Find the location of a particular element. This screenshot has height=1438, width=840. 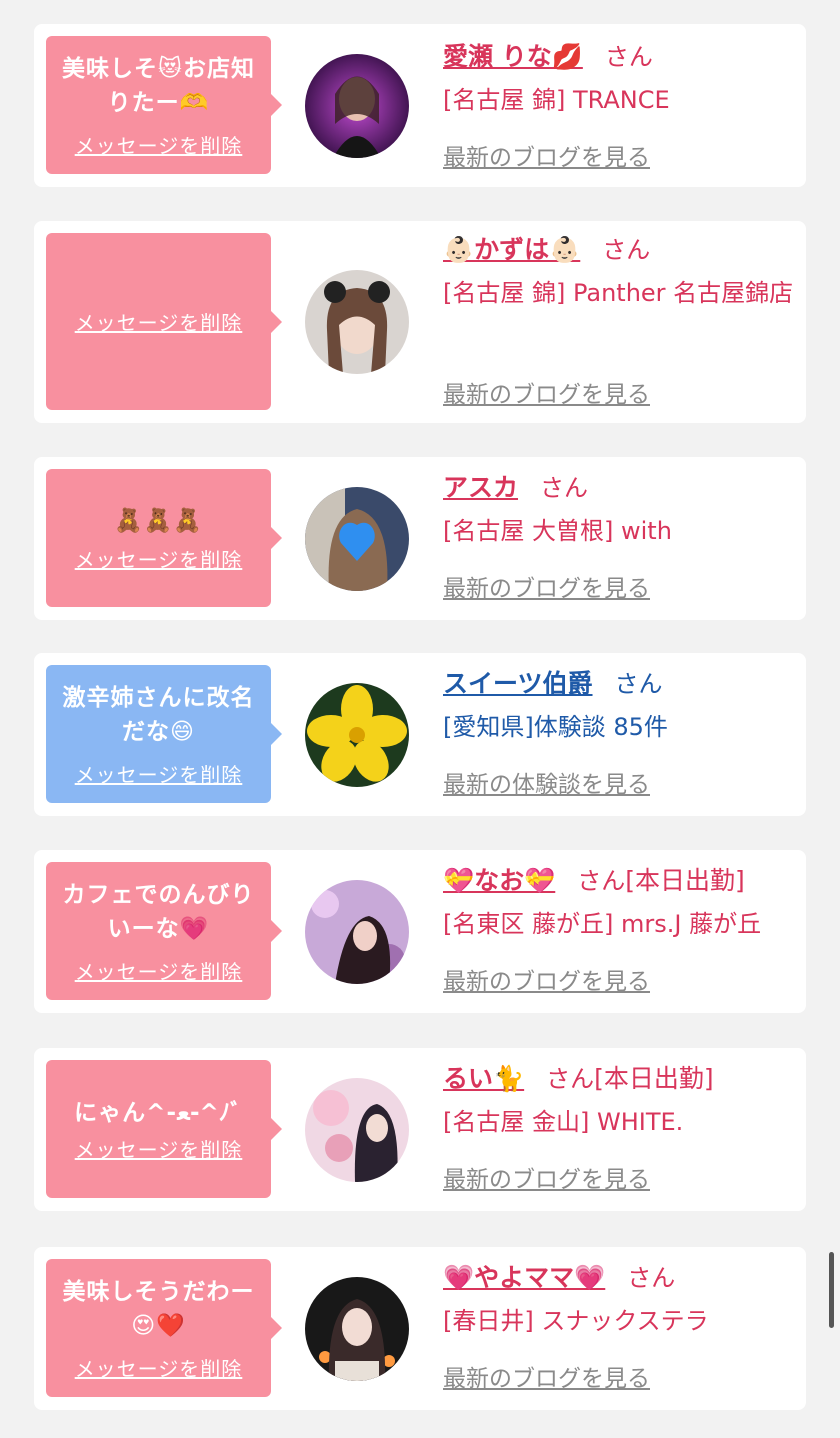

message-bubble: 🧸🧸🧸 メッセージを削除 is located at coordinates (164, 538).